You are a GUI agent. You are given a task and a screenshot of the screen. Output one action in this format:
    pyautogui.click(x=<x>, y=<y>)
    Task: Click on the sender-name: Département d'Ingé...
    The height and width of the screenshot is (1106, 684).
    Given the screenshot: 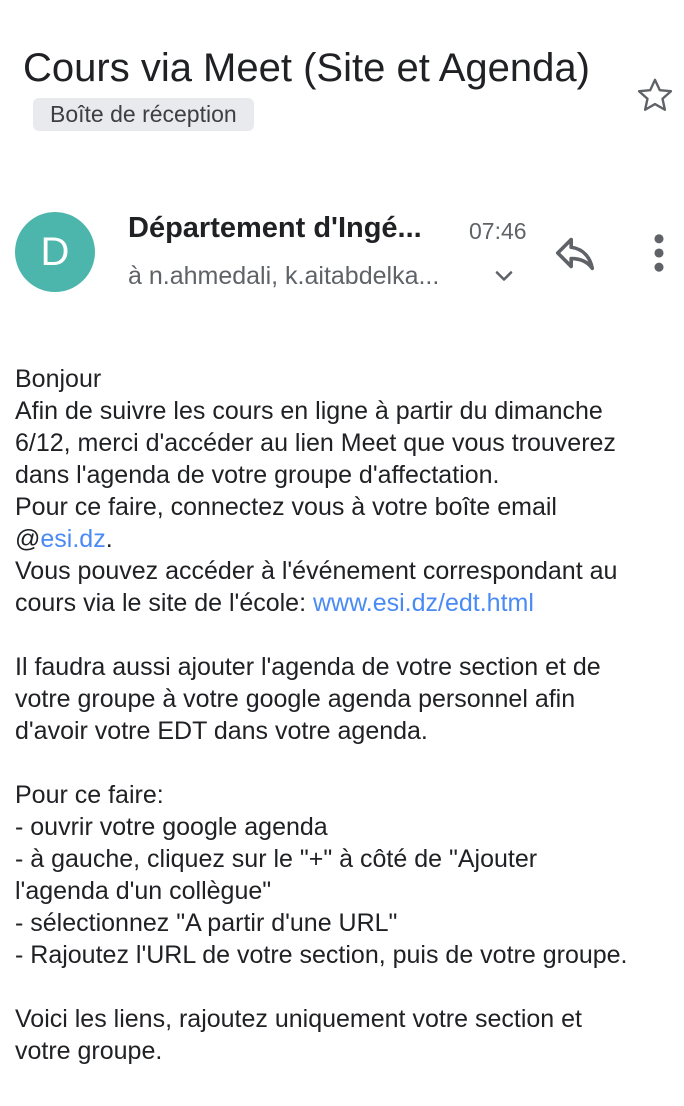 What is the action you would take?
    pyautogui.click(x=293, y=228)
    